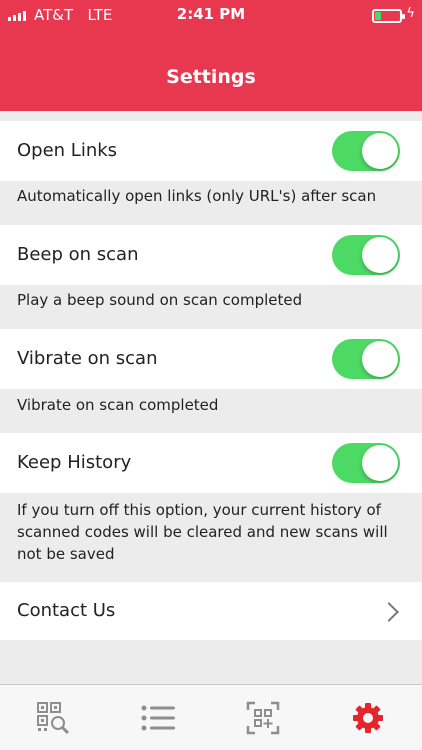  I want to click on gear-icon, so click(367, 718).